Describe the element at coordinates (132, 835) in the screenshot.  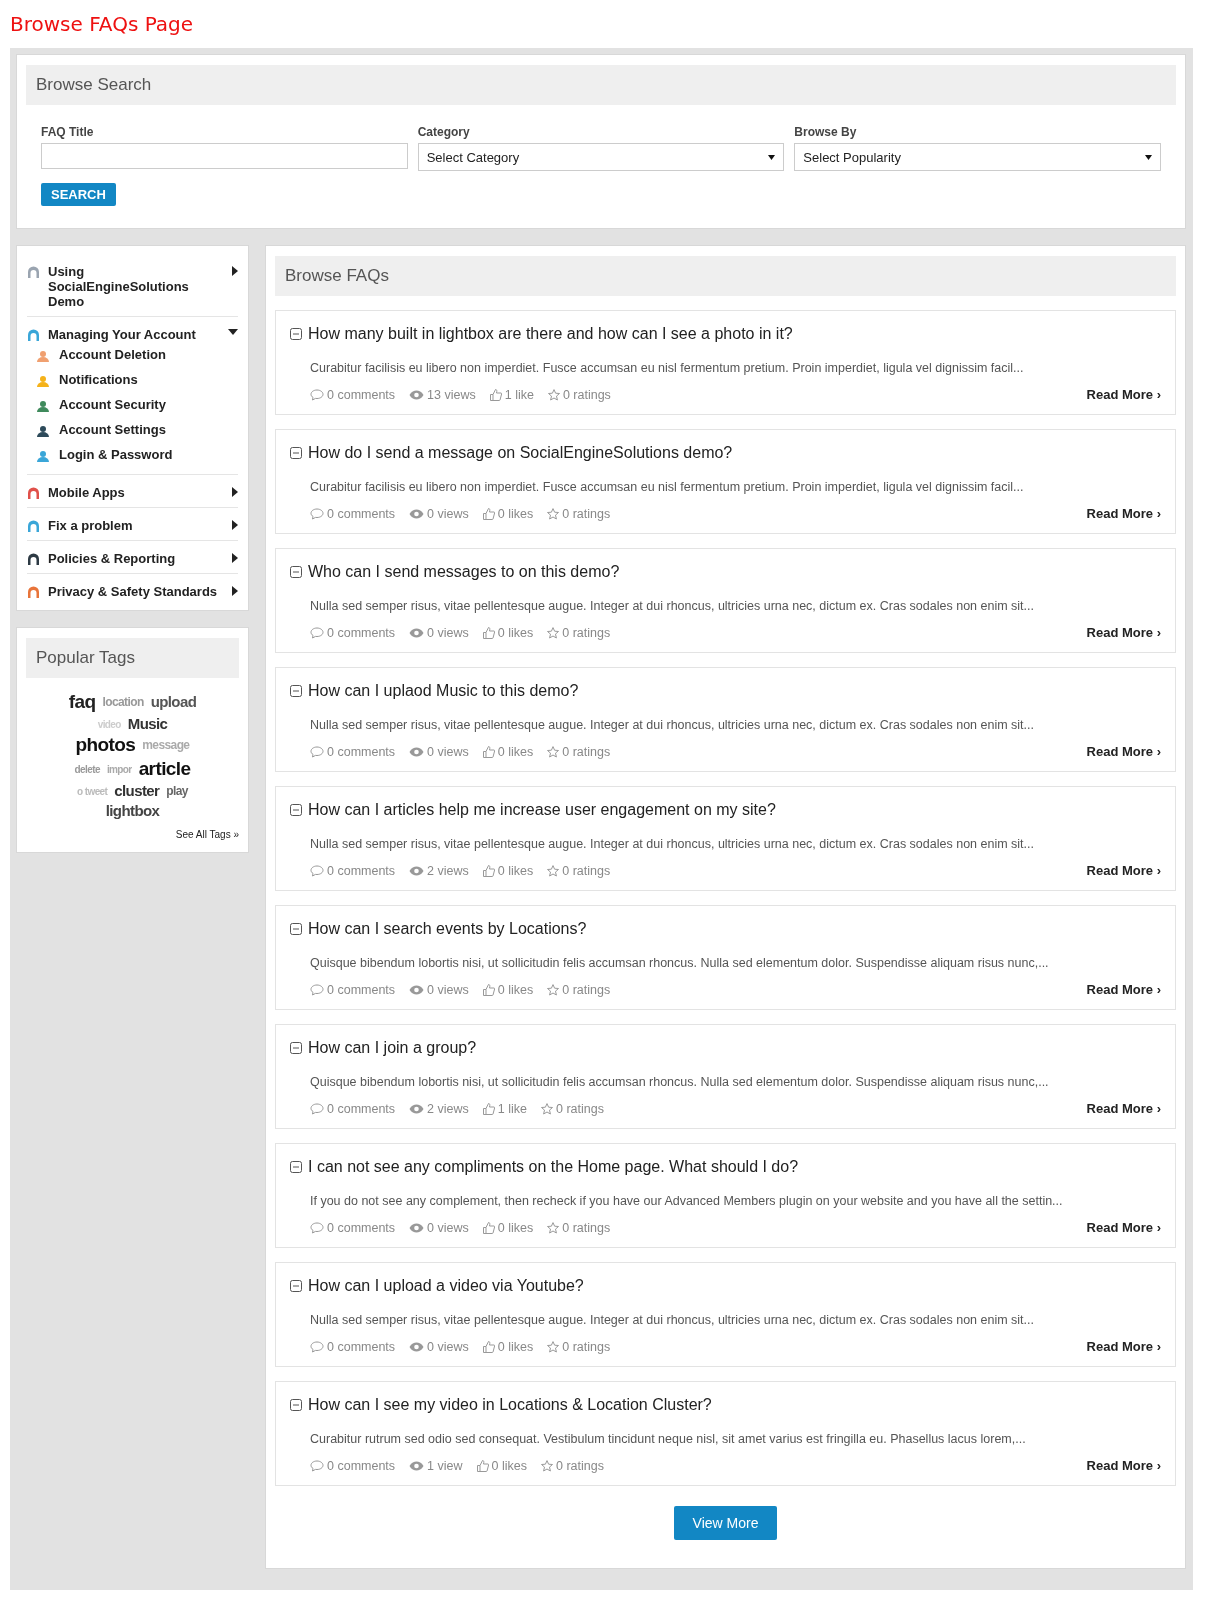
I see `see-all-tags-link: See All Tags »` at that location.